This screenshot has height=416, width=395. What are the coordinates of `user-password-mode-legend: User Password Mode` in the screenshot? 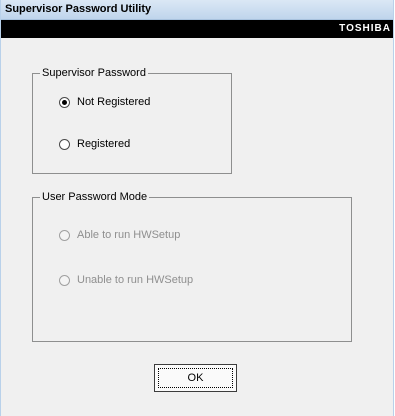 It's located at (95, 197).